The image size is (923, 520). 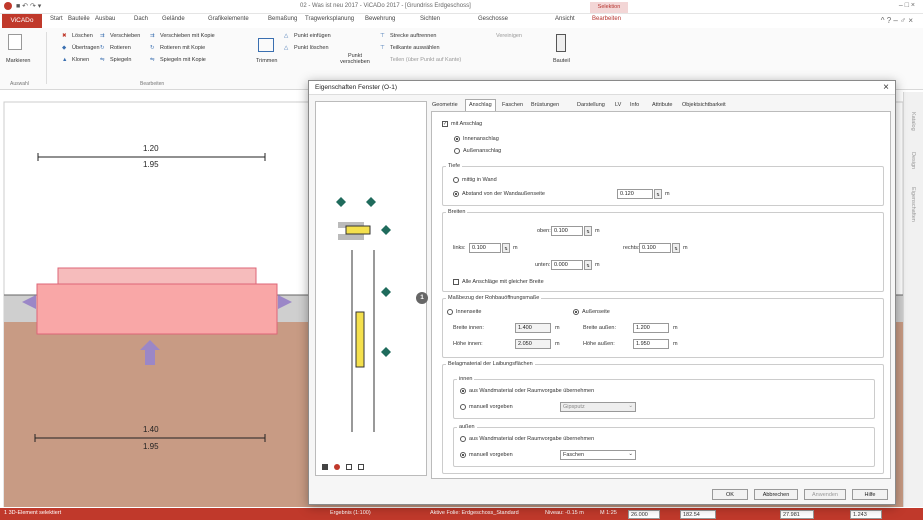 I want to click on rotieren-button: Rotieren, so click(x=120, y=48).